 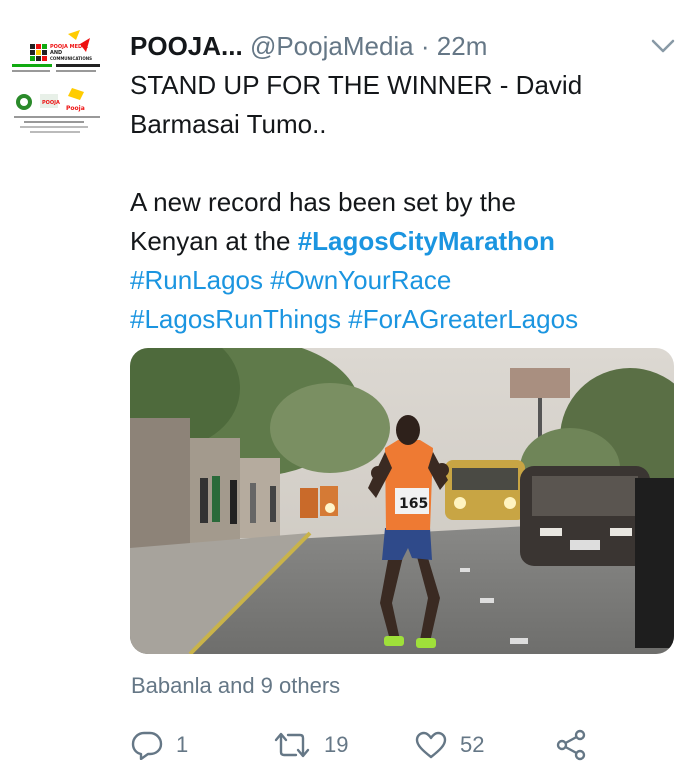 I want to click on bib-number: 165, so click(x=413, y=504).